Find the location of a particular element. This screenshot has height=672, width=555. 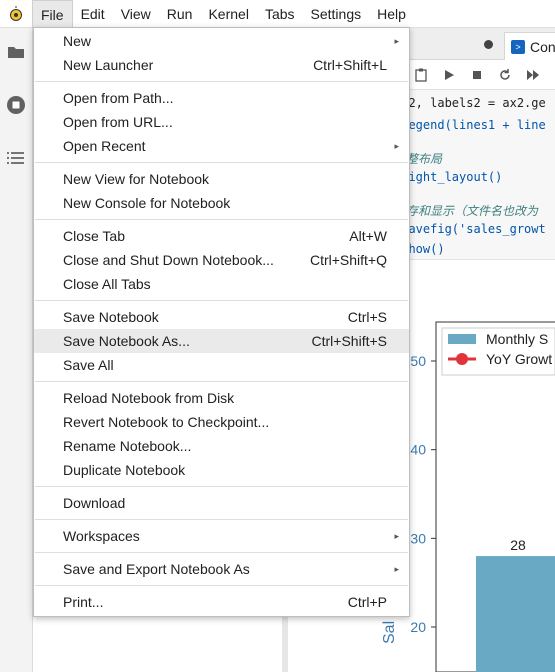

menu-item-shortcut: Ctrl+P is located at coordinates (367, 602).